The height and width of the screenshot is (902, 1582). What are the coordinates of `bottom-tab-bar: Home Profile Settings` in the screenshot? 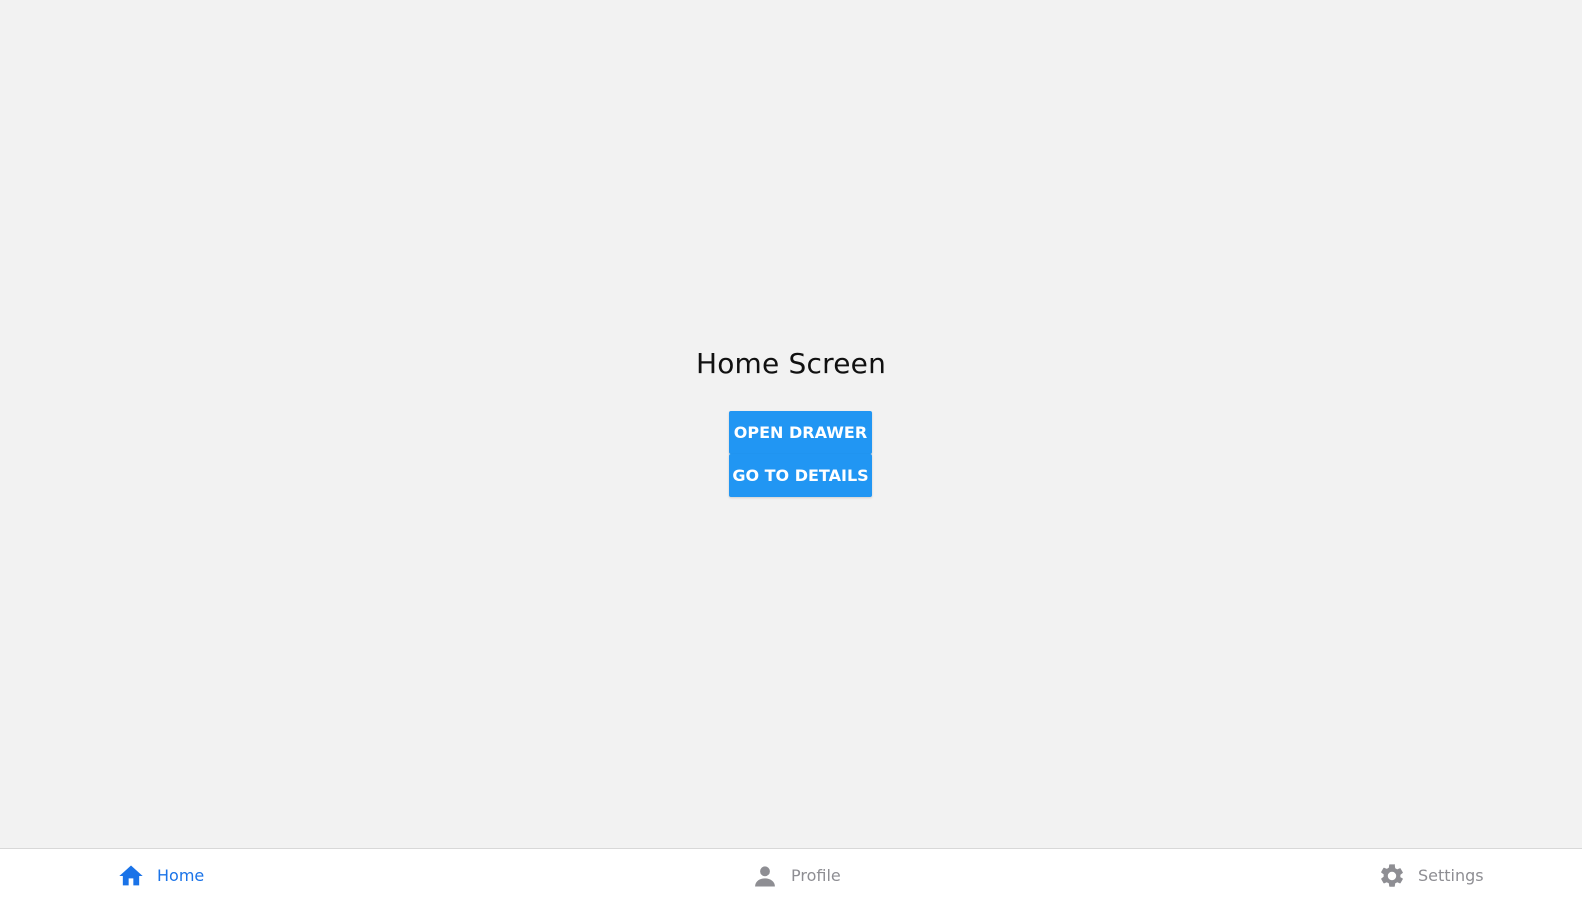 It's located at (791, 875).